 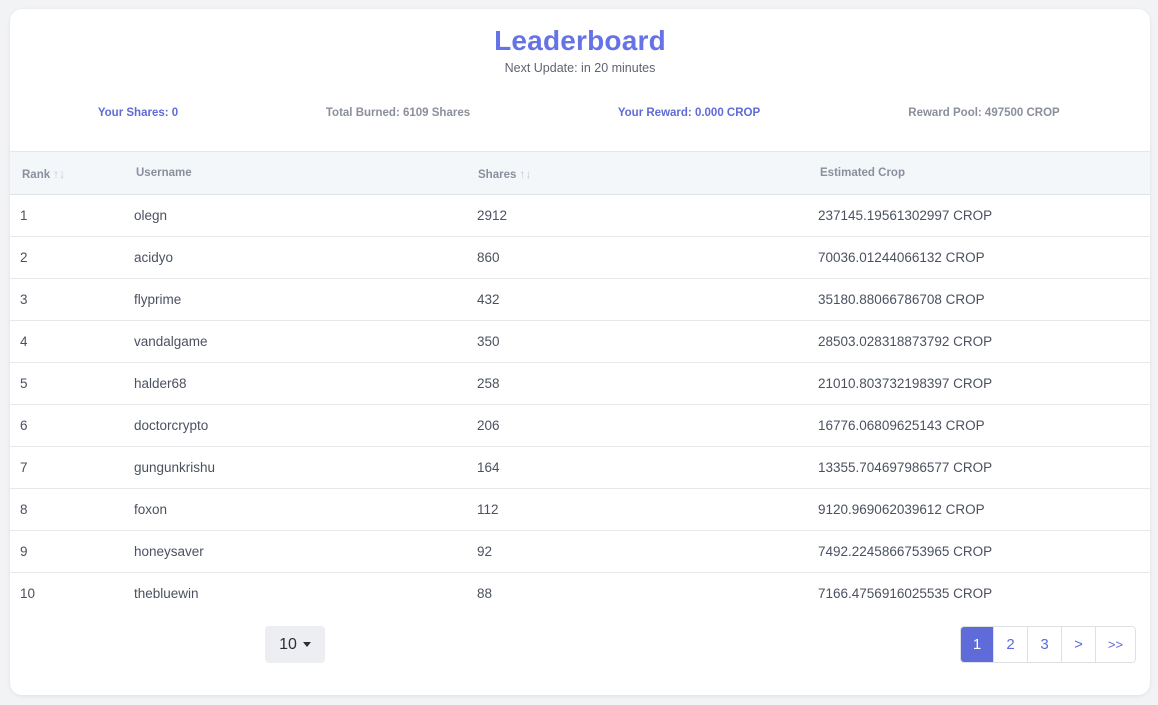 What do you see at coordinates (24, 299) in the screenshot?
I see `rank-cell: 3` at bounding box center [24, 299].